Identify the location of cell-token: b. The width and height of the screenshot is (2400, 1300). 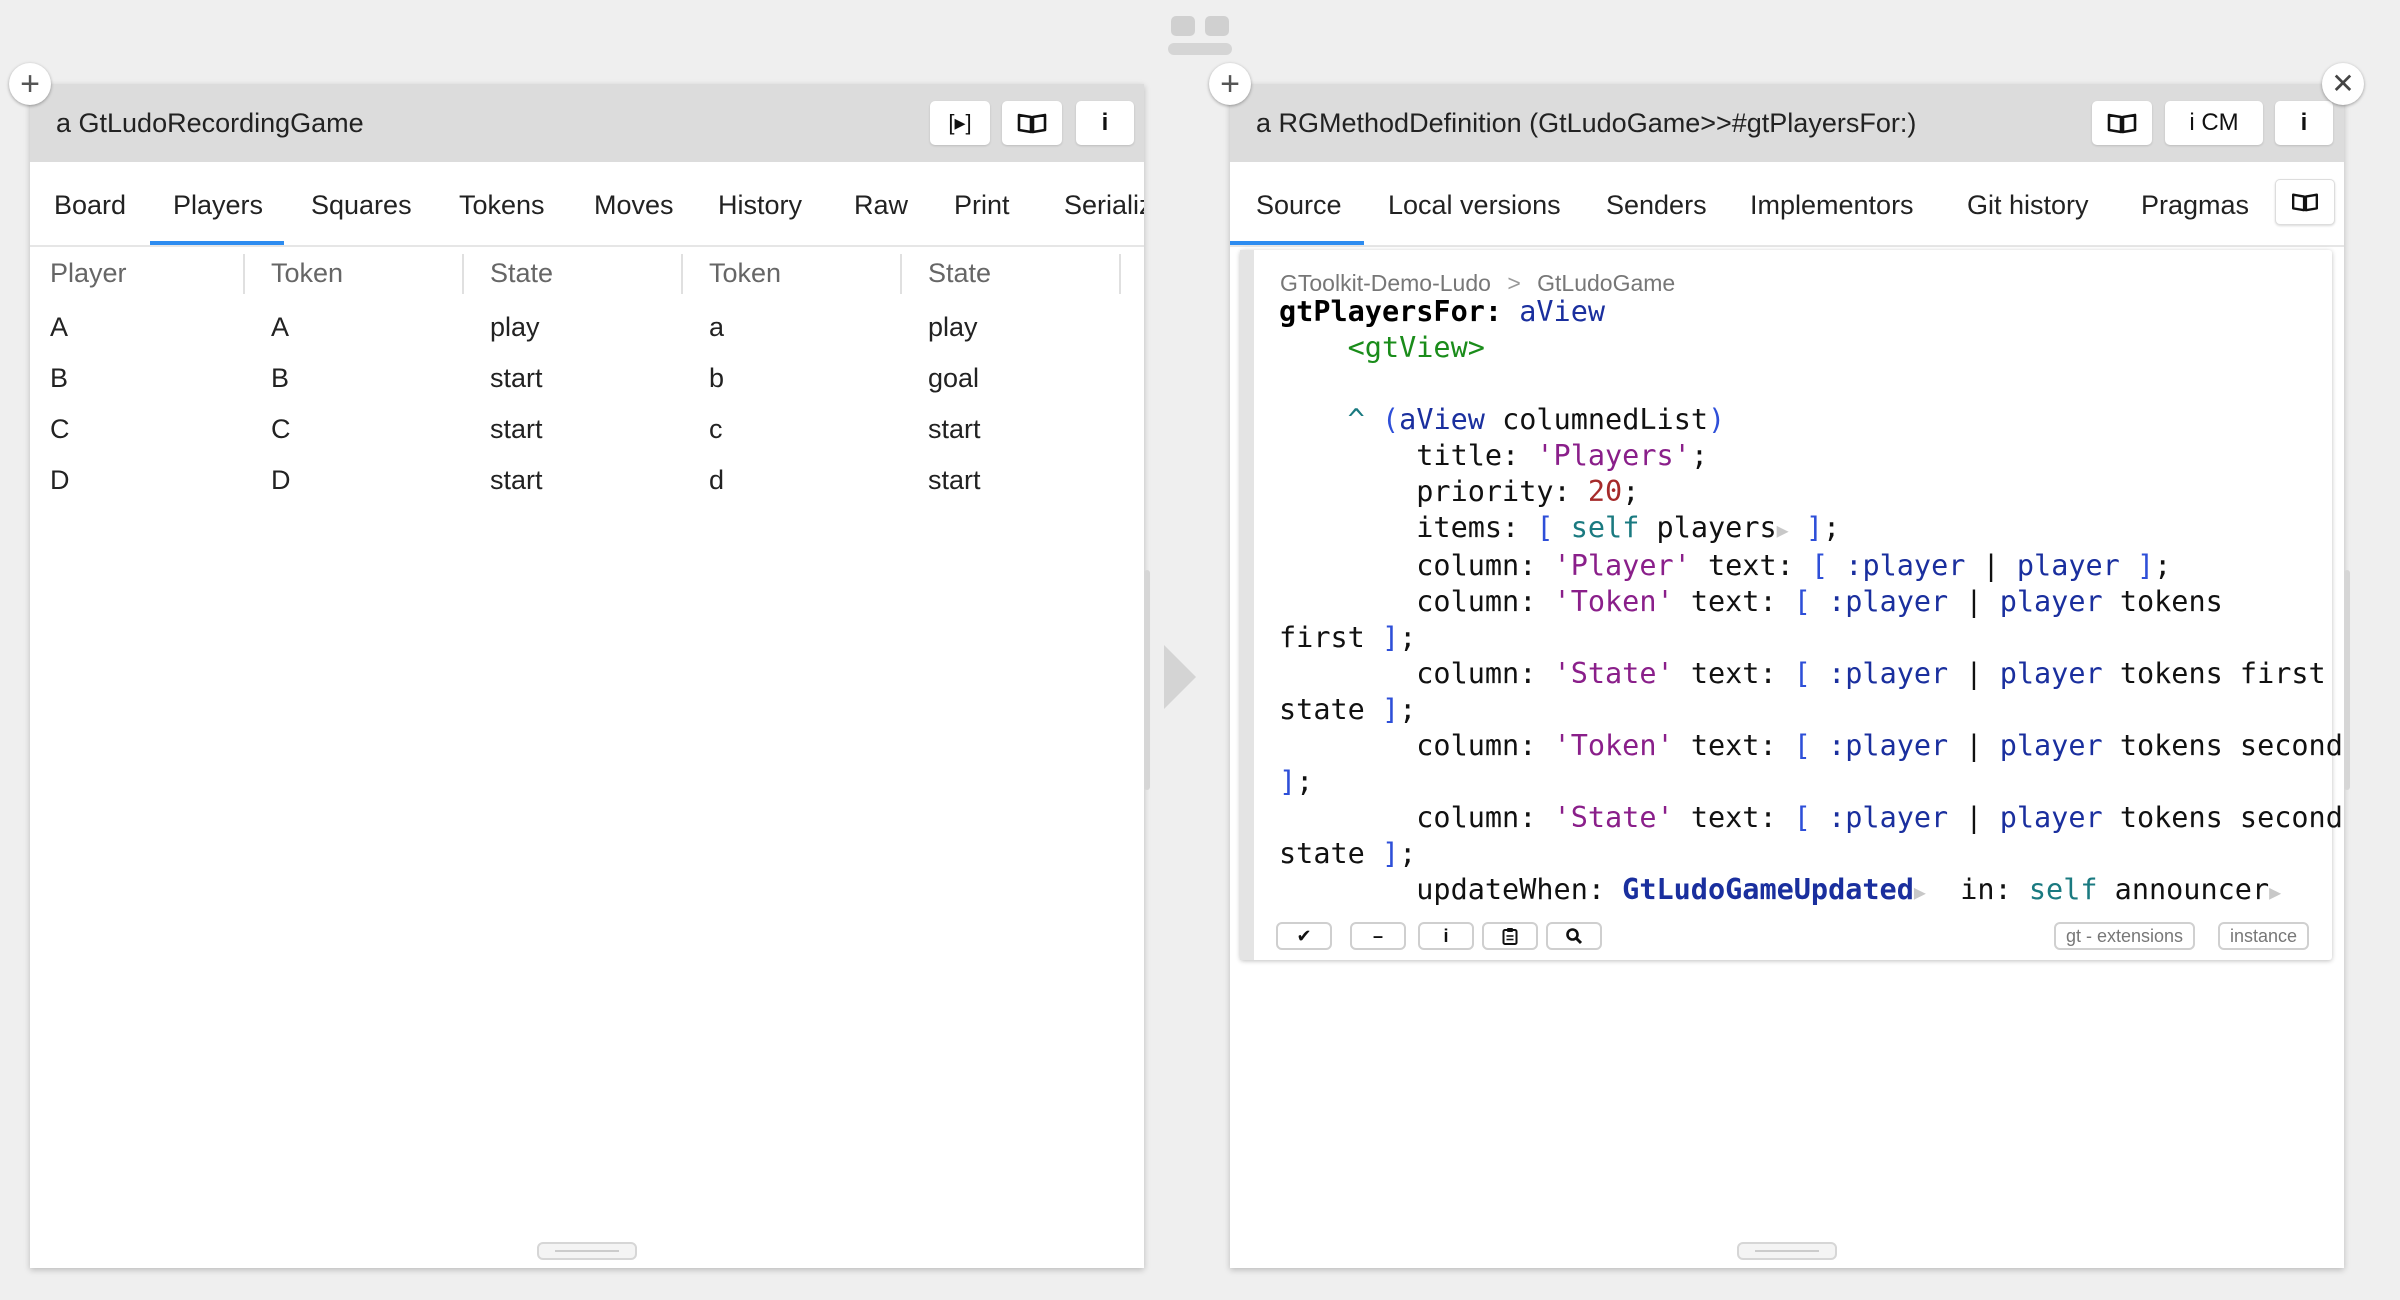
(717, 378).